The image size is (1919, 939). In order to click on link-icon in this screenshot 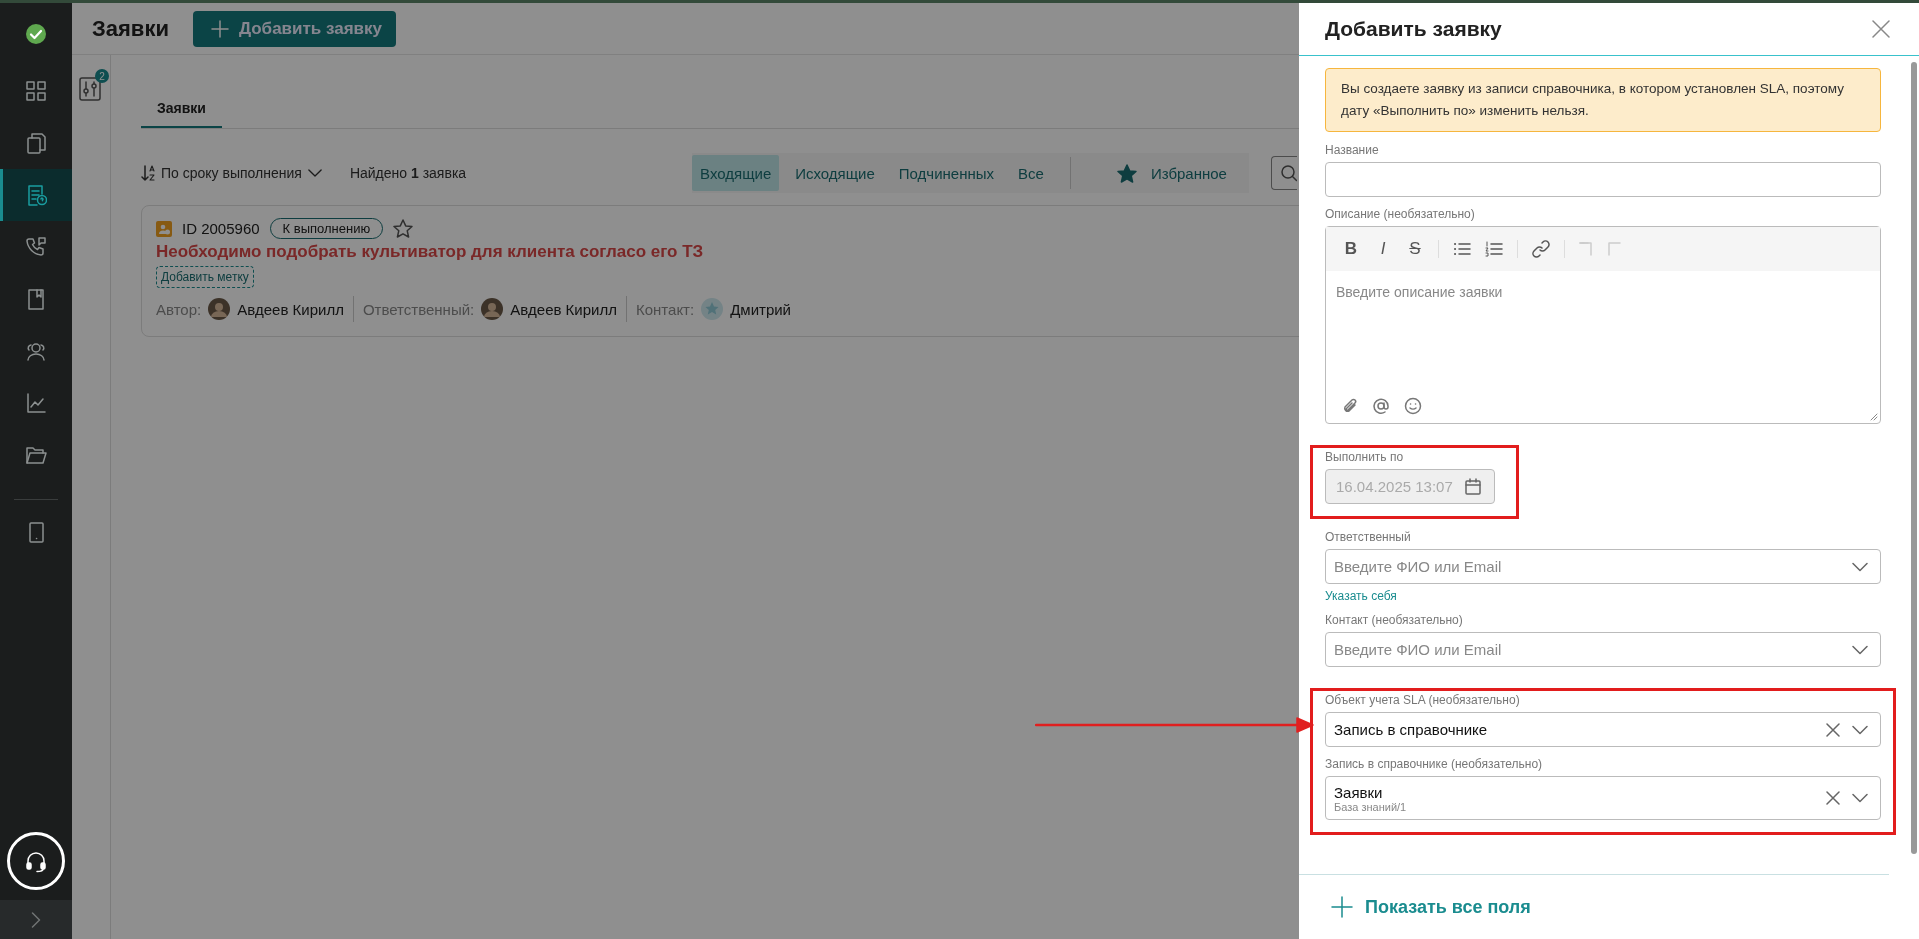, I will do `click(1541, 249)`.